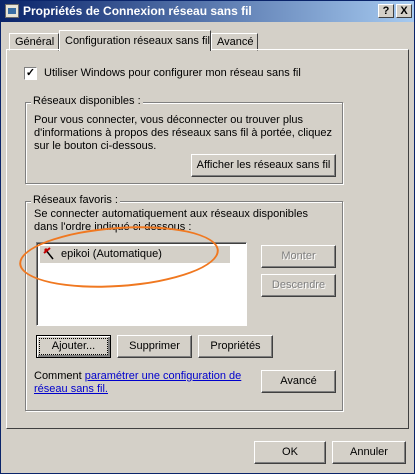  Describe the element at coordinates (59, 376) in the screenshot. I see `help-text-prefix: Comment` at that location.